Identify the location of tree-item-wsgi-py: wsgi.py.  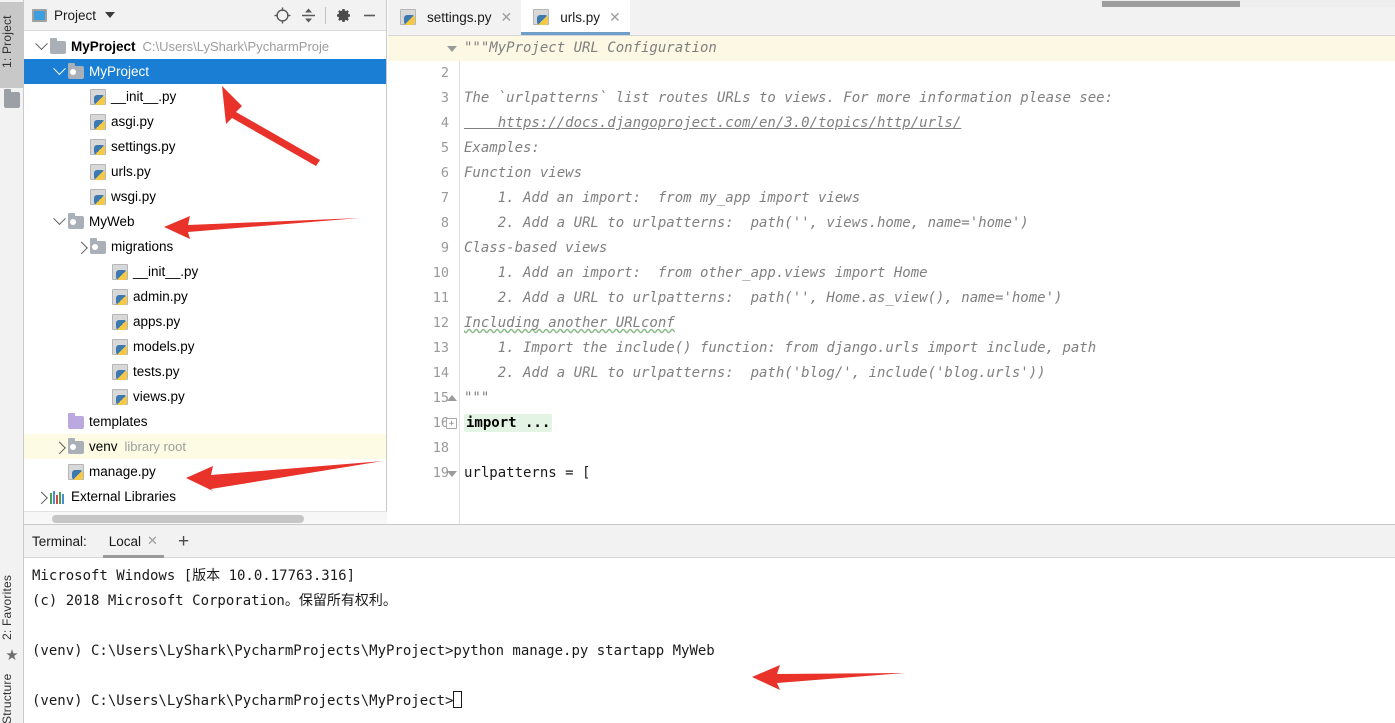
(205, 196).